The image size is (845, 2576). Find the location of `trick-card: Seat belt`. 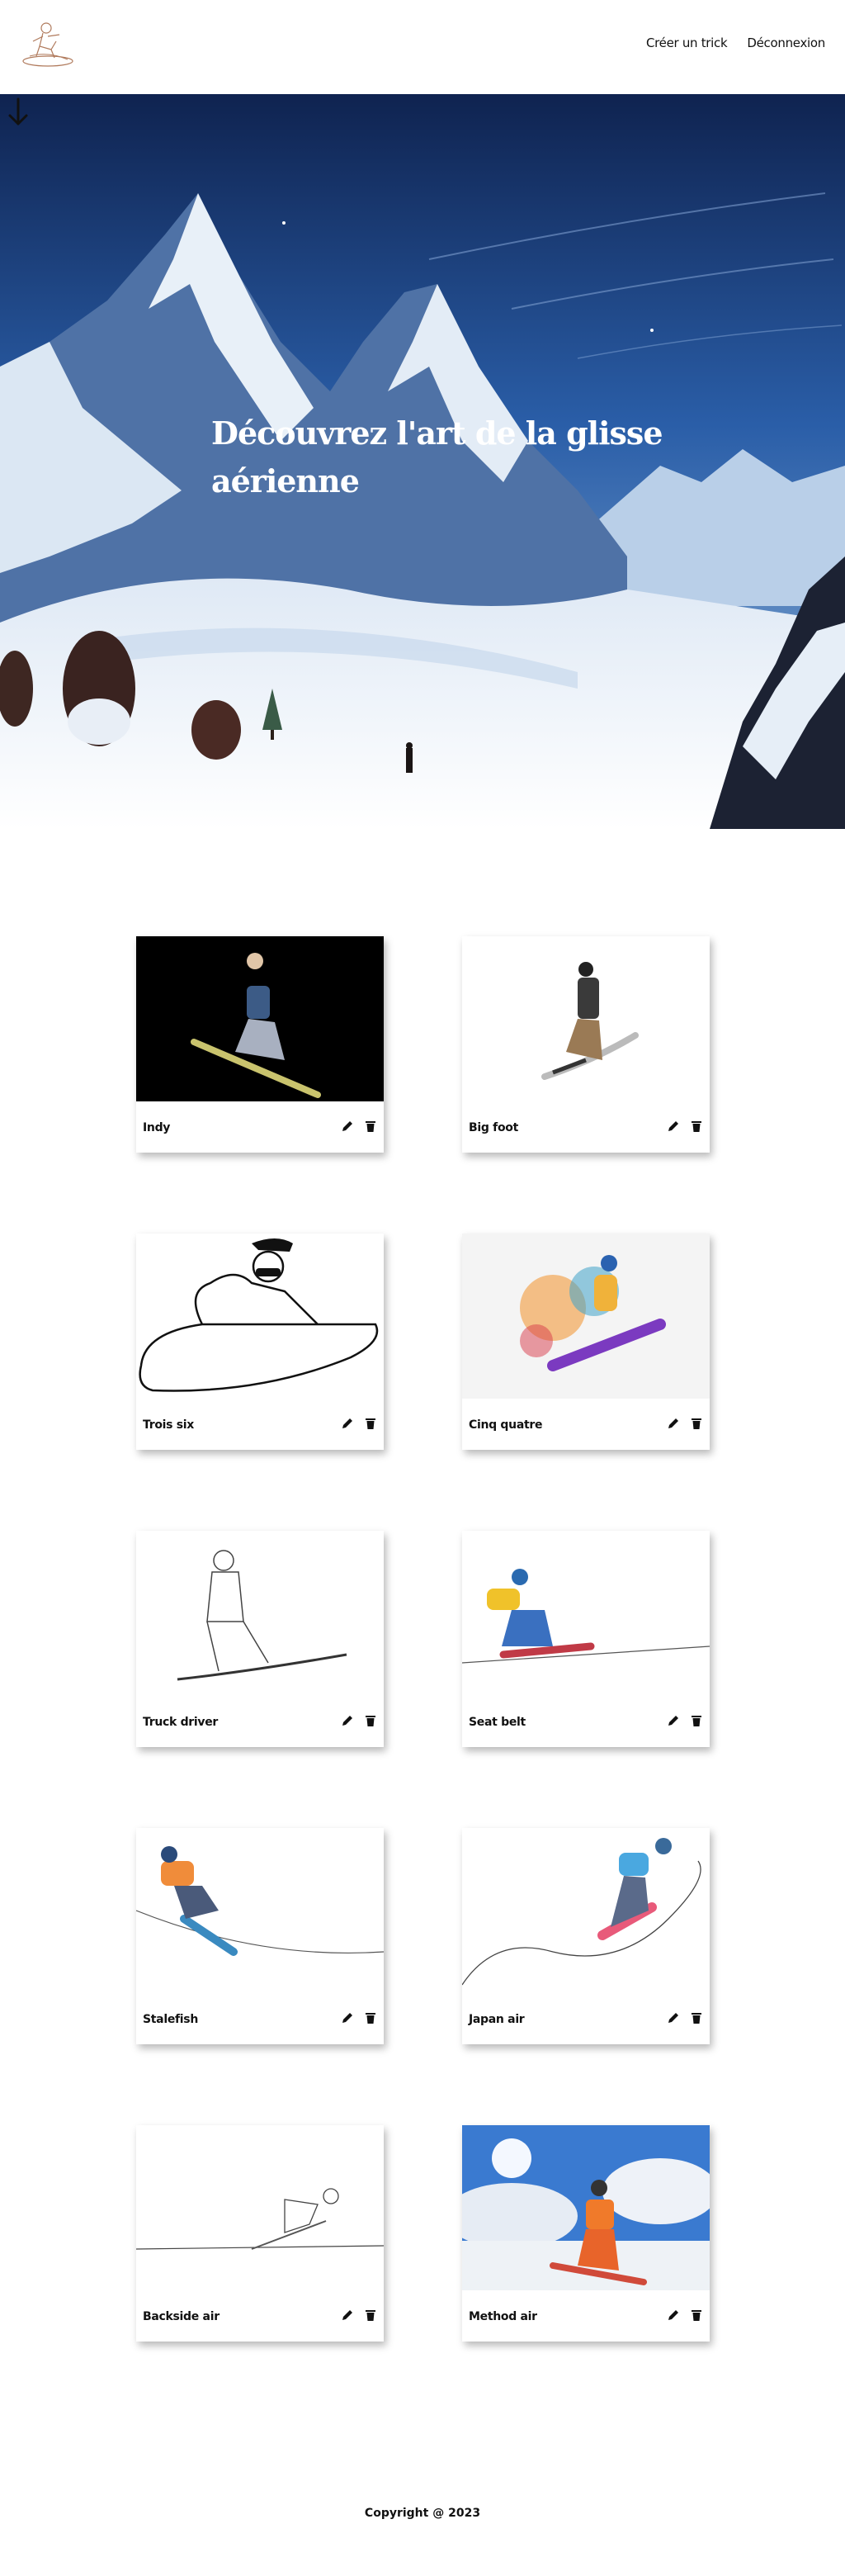

trick-card: Seat belt is located at coordinates (586, 1639).